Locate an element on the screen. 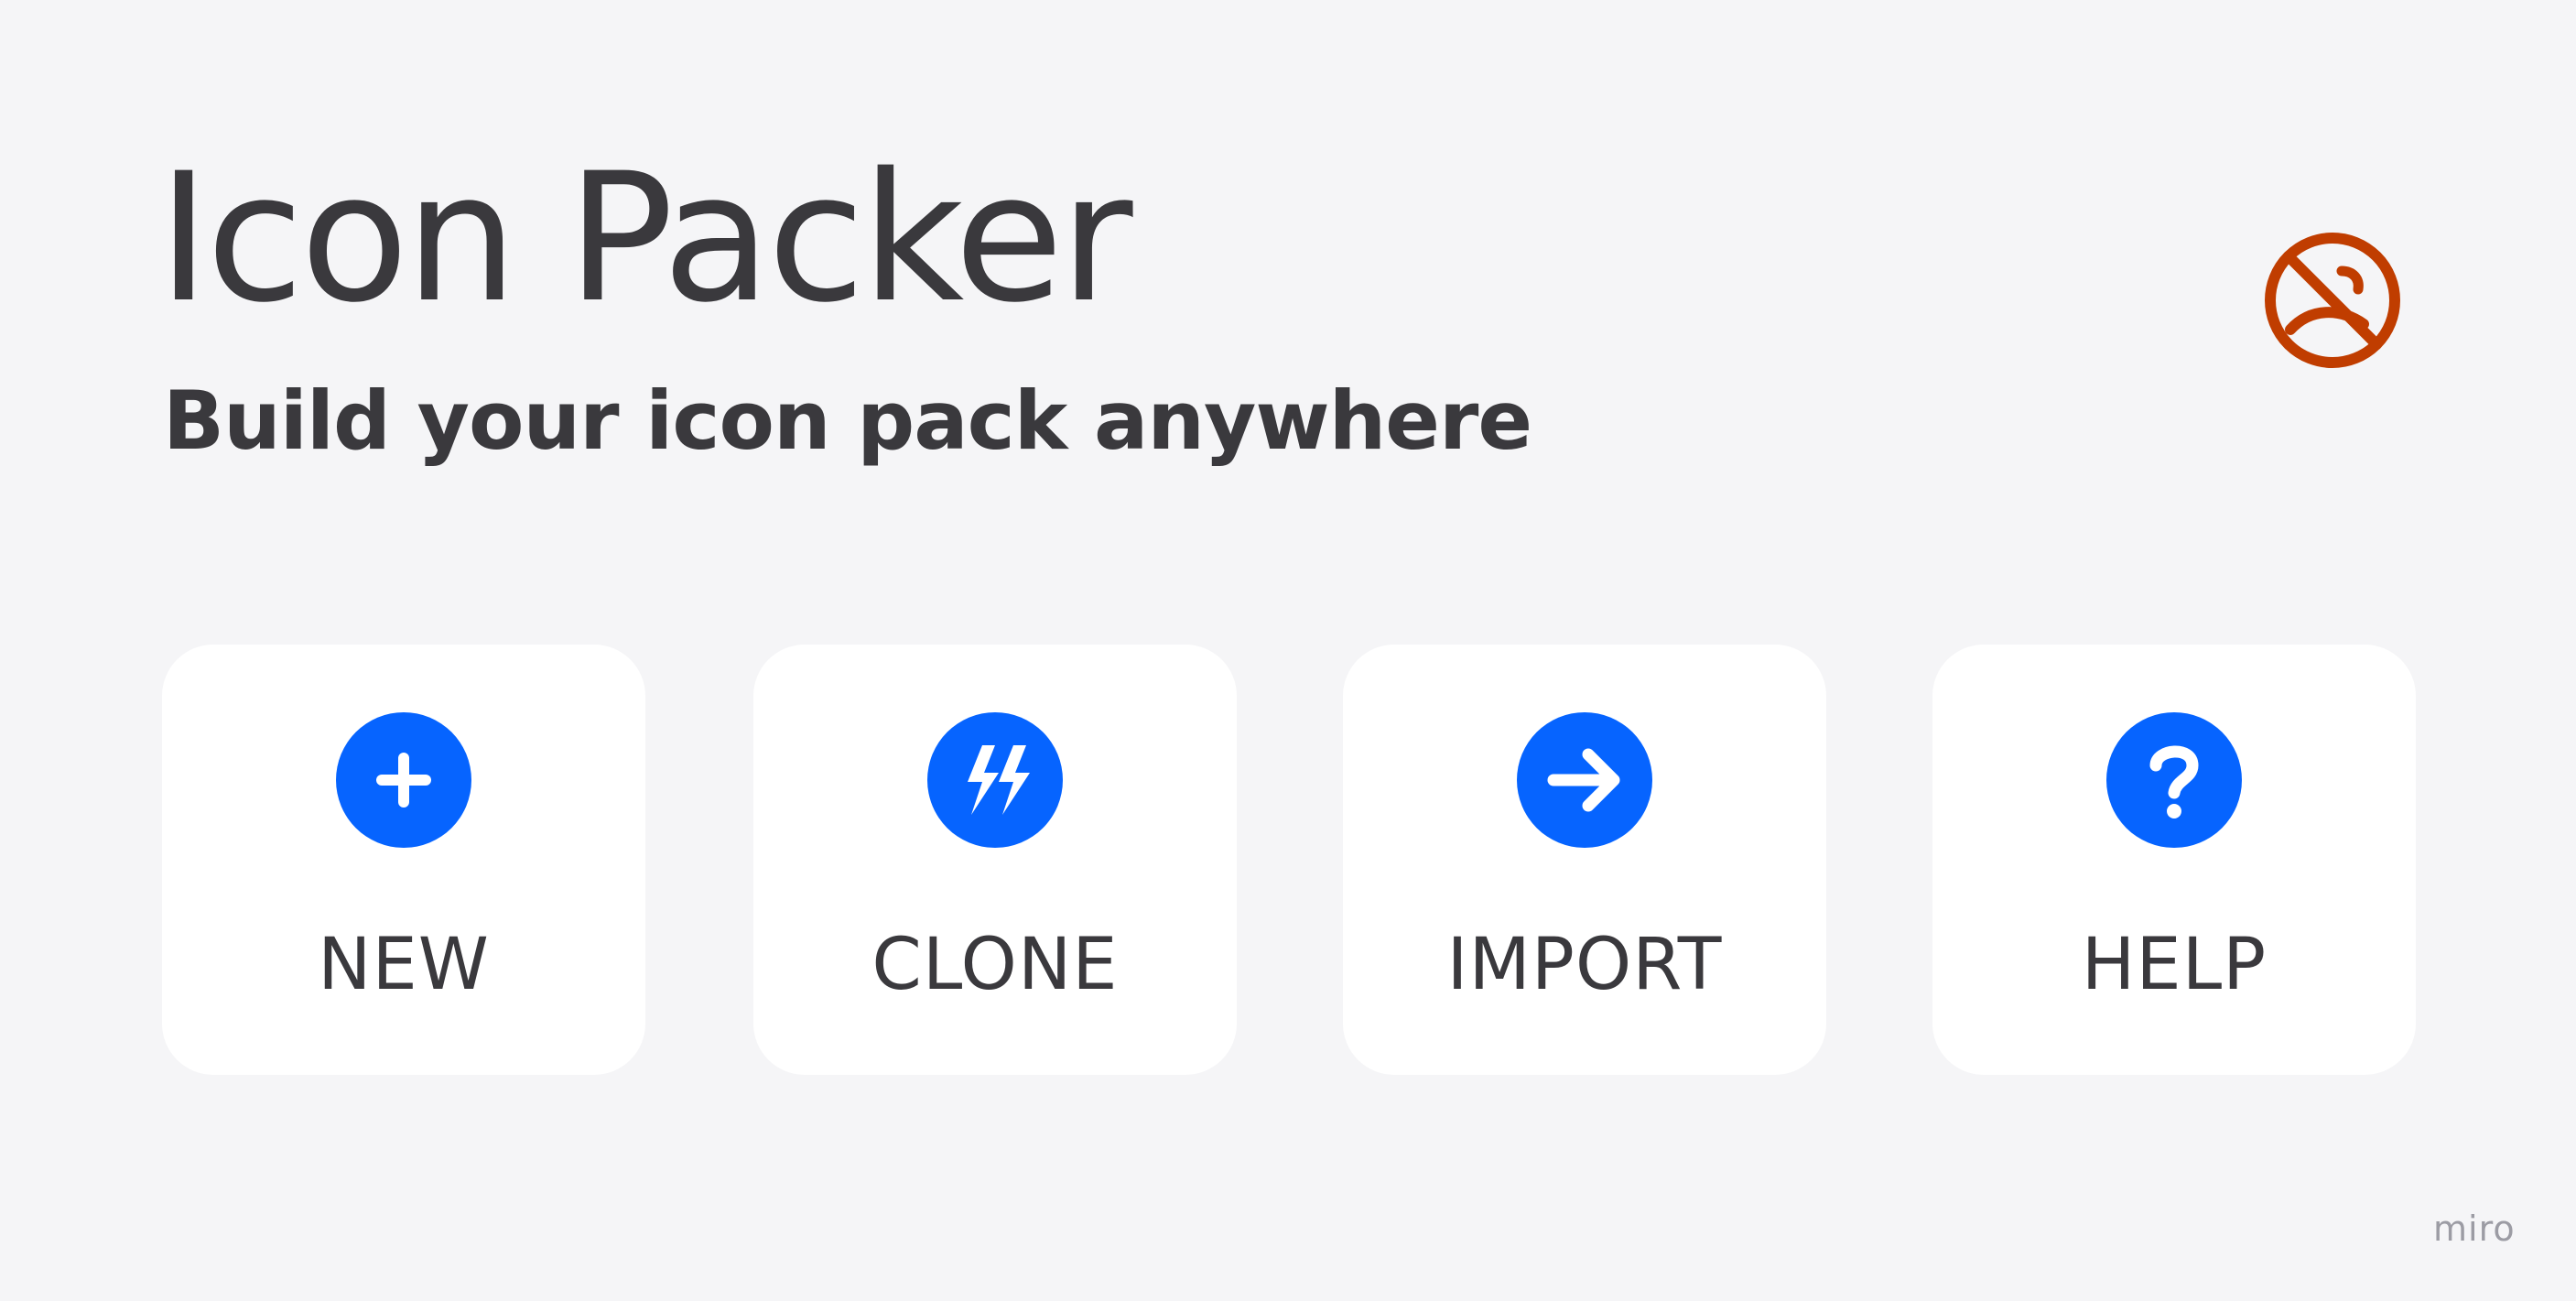  miro-watermark: miro is located at coordinates (2475, 1229).